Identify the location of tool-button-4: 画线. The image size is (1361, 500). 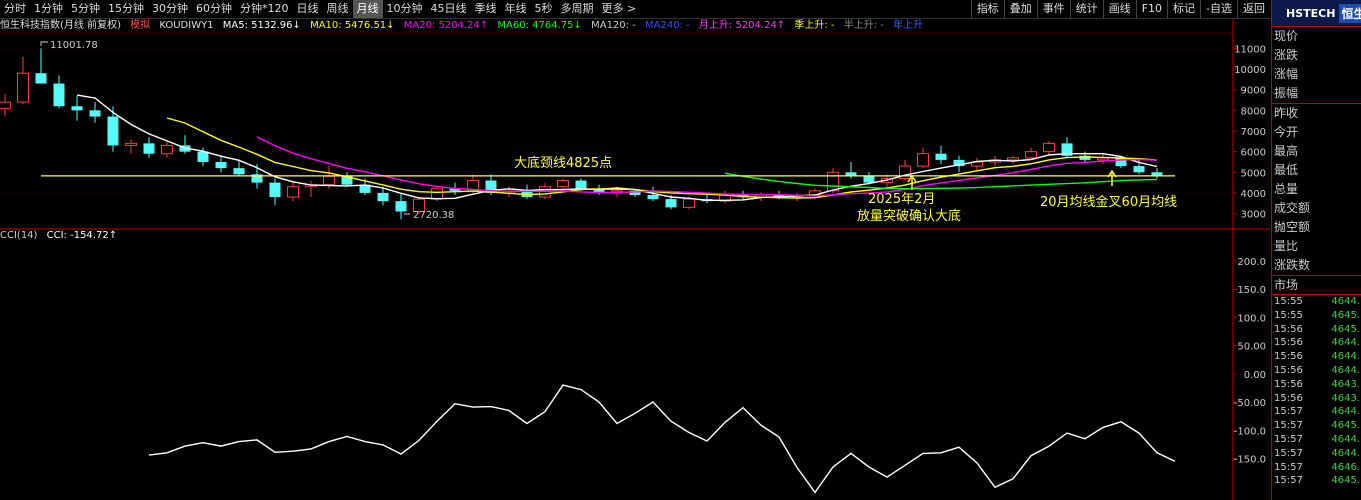
(1119, 9).